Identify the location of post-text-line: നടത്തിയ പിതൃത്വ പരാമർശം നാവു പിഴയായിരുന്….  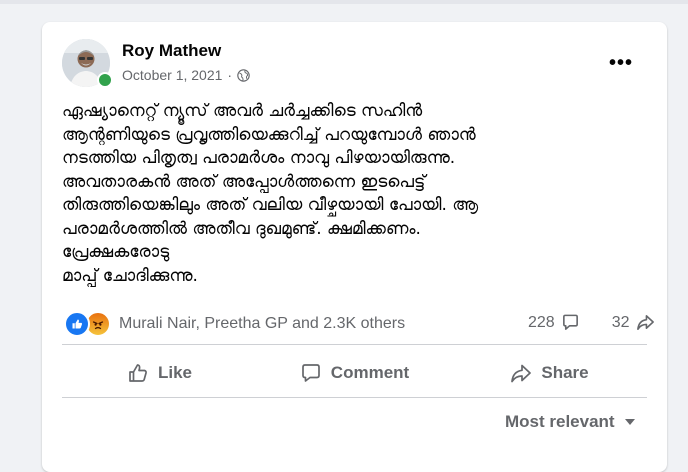
(259, 158).